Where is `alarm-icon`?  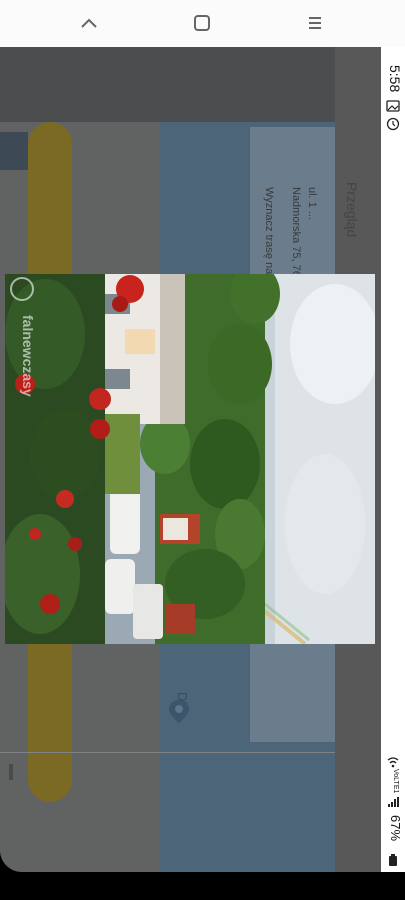 alarm-icon is located at coordinates (393, 124).